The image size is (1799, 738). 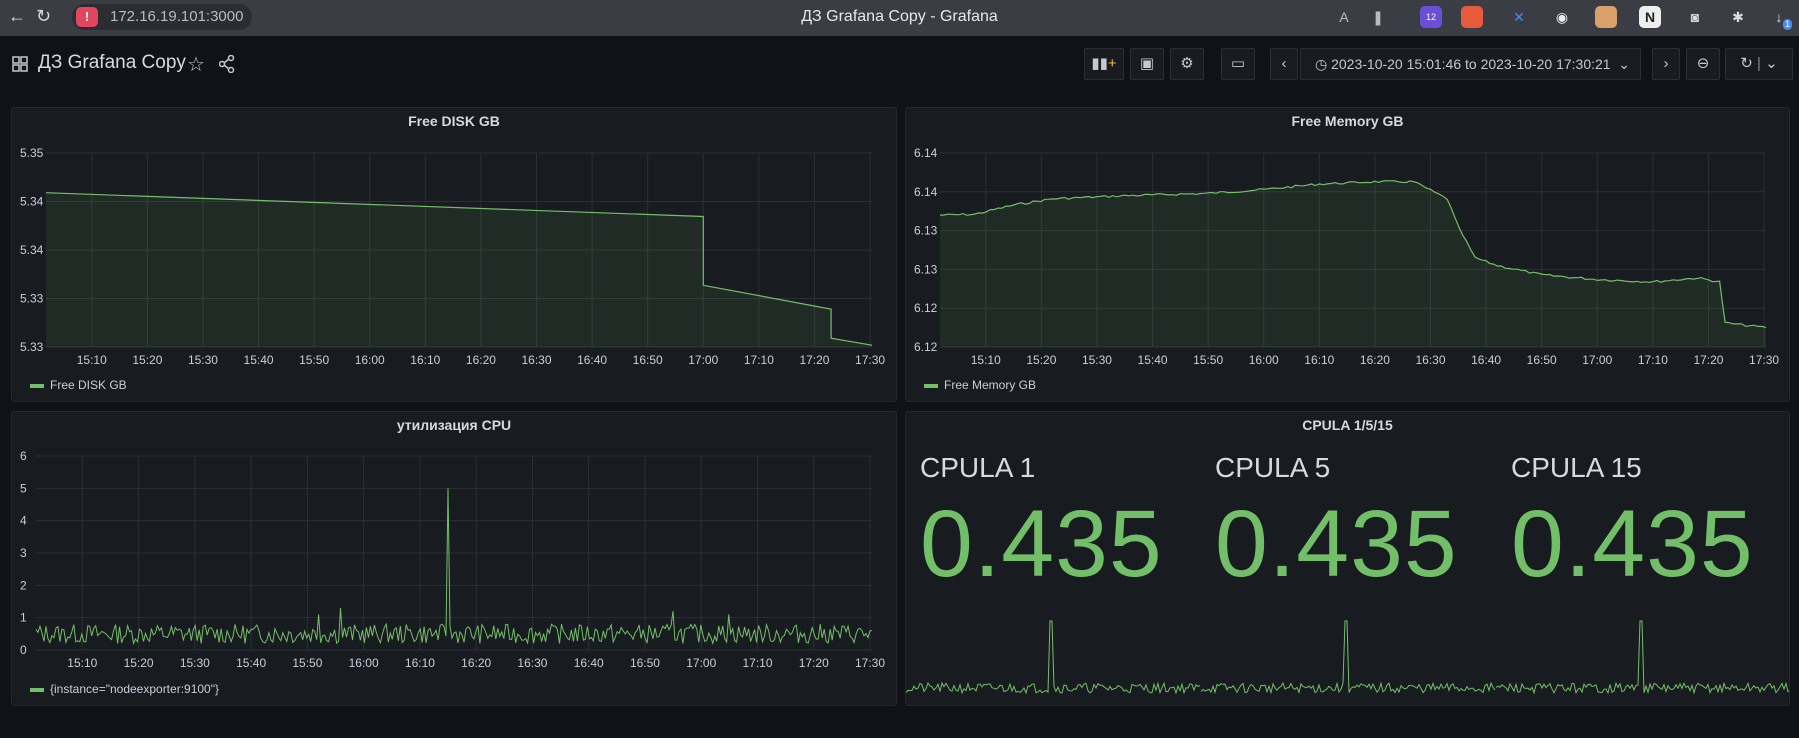 What do you see at coordinates (196, 64) in the screenshot?
I see `star-icon: ☆` at bounding box center [196, 64].